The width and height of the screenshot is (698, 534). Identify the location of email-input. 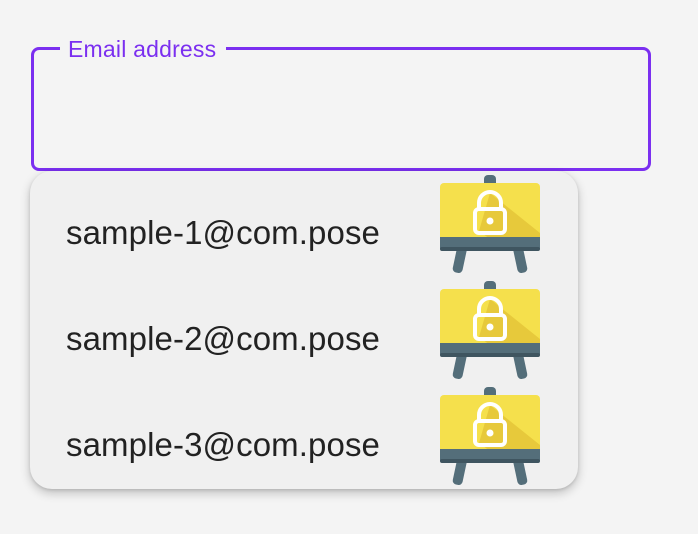
(339, 109).